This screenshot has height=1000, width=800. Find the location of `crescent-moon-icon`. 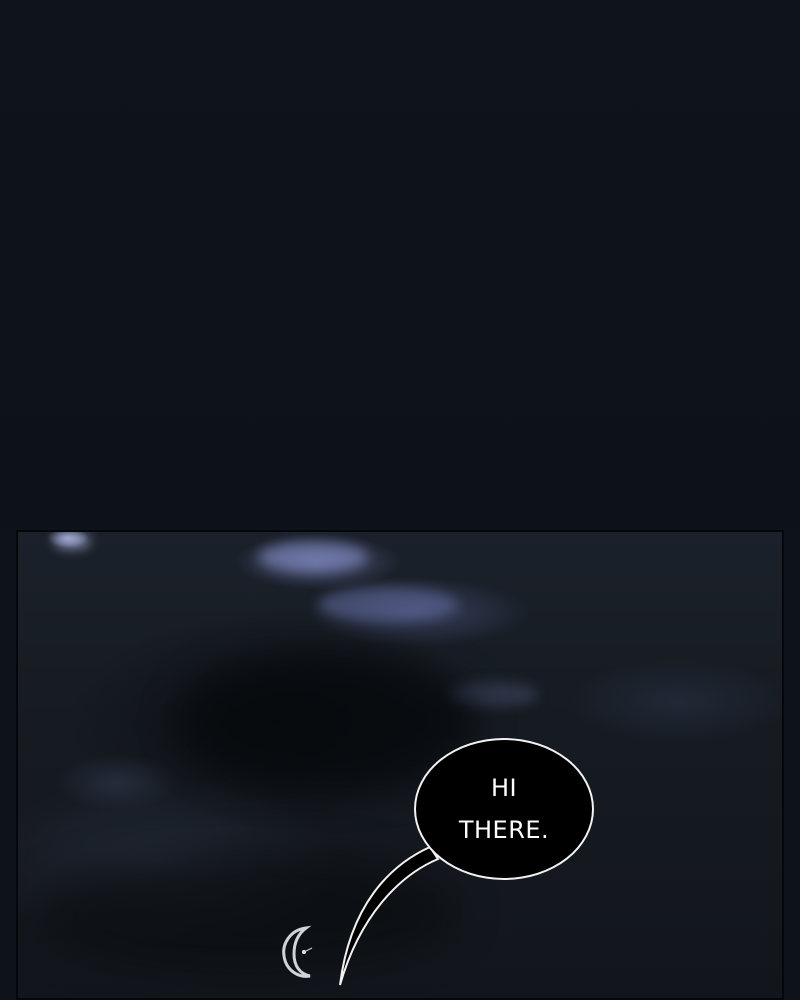

crescent-moon-icon is located at coordinates (297, 951).